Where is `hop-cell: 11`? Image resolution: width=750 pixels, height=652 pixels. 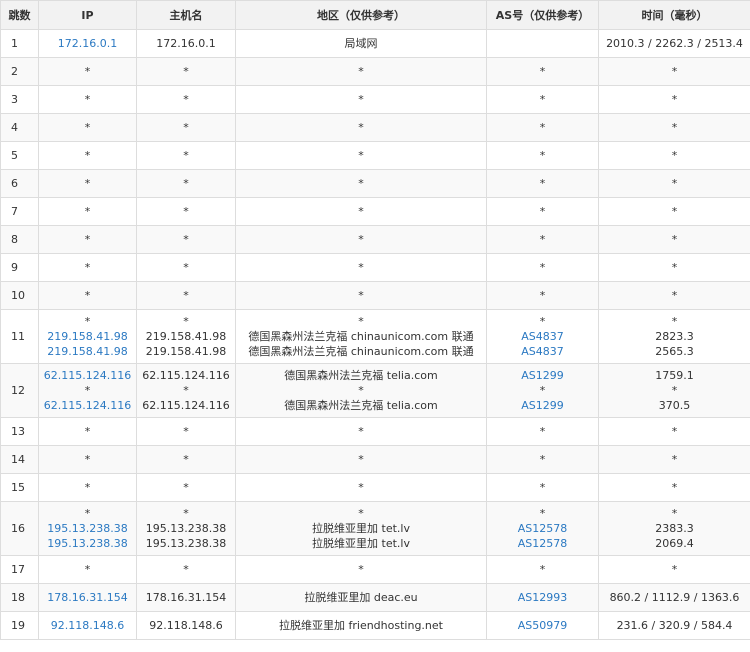
hop-cell: 11 is located at coordinates (19, 336).